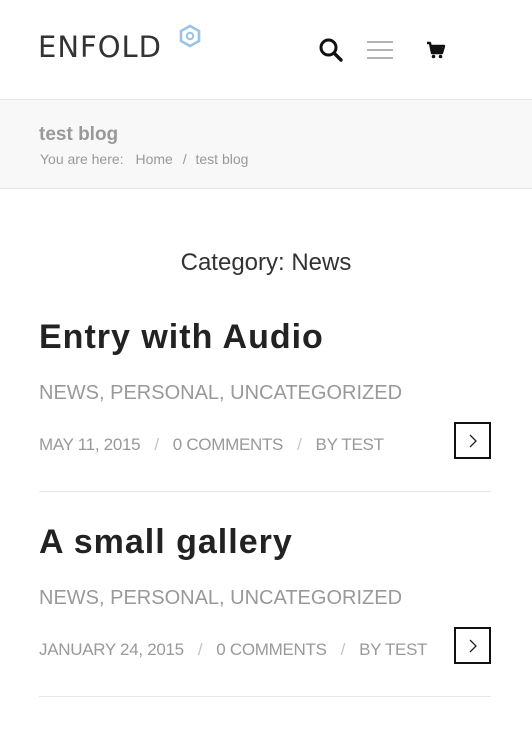  I want to click on page-title: test blog, so click(78, 135).